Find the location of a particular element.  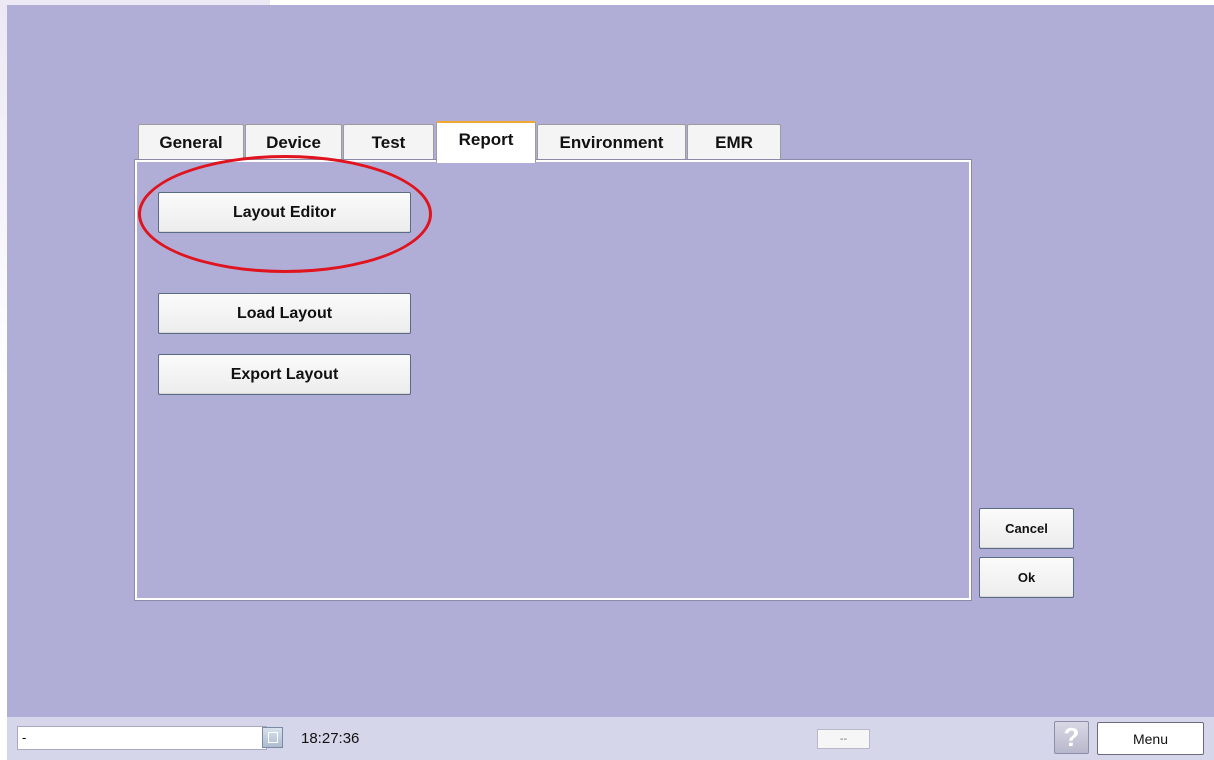

tab-emr-label: EMR is located at coordinates (734, 142).